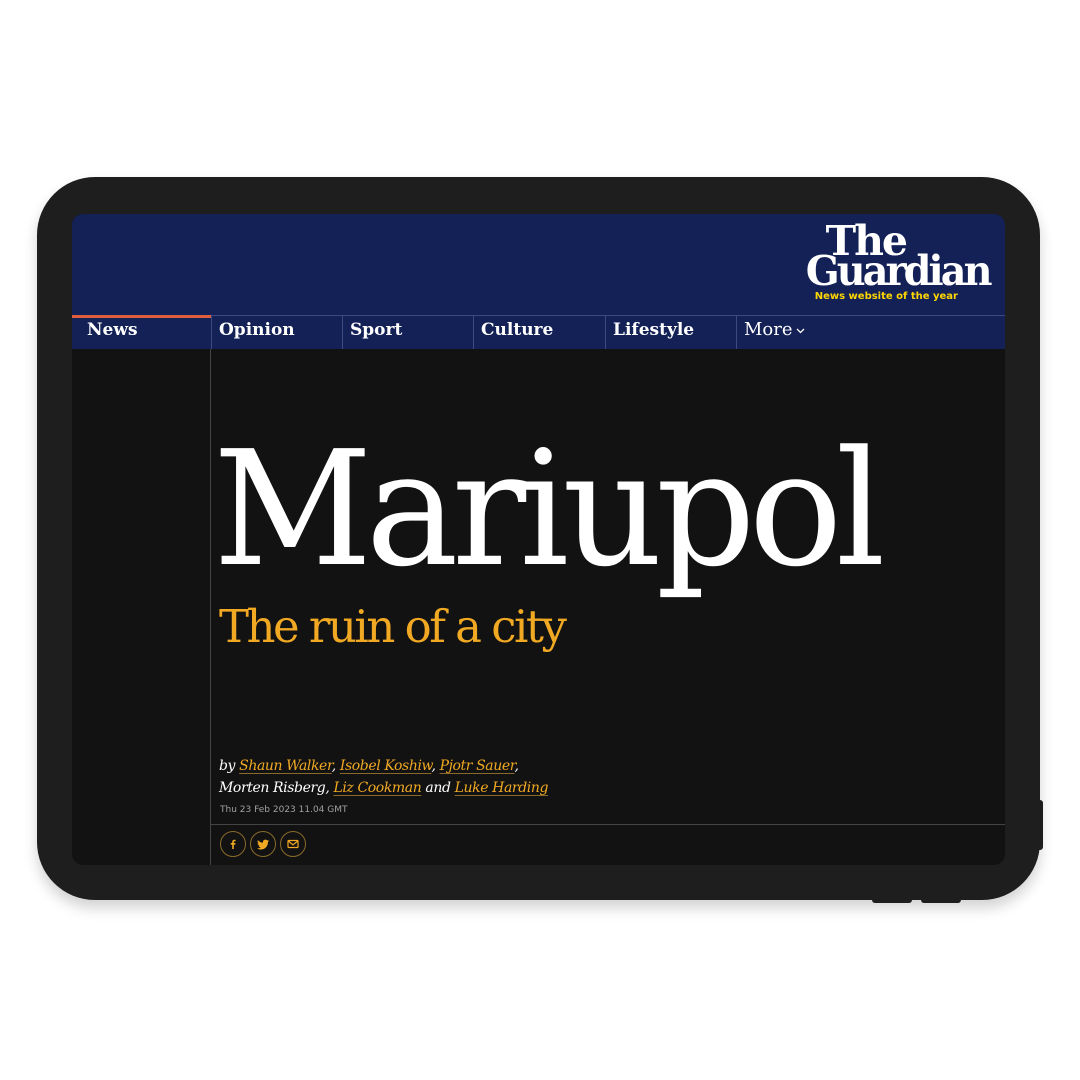 Image resolution: width=1080 pixels, height=1080 pixels. What do you see at coordinates (438, 788) in the screenshot?
I see `byline-conjunction: and` at bounding box center [438, 788].